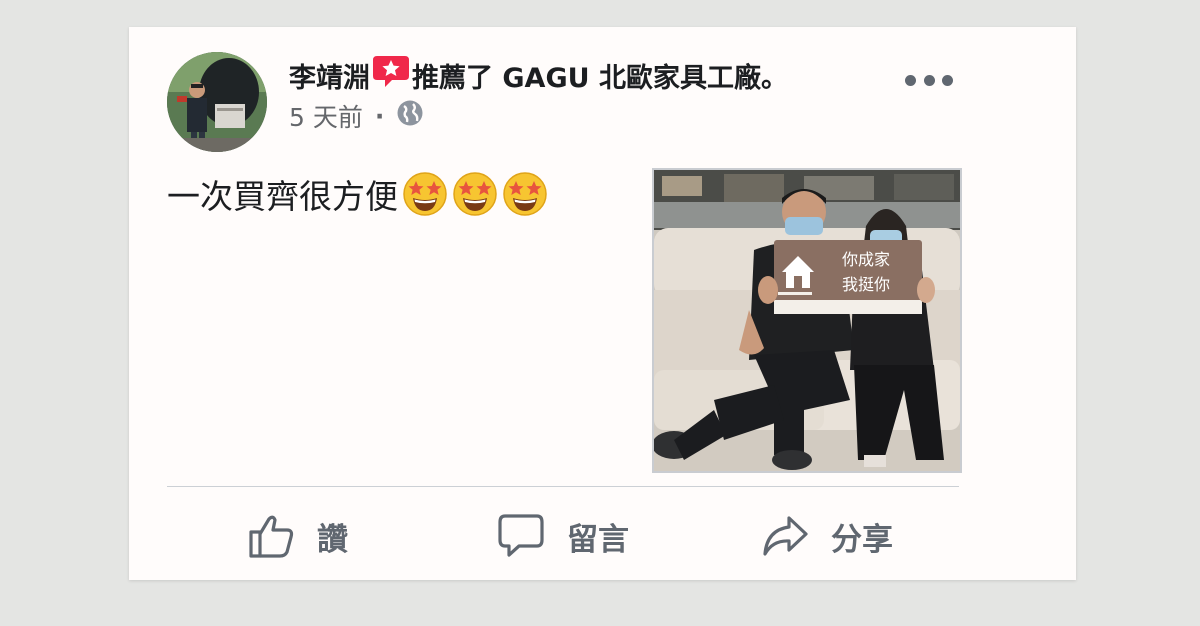 Image resolution: width=1200 pixels, height=626 pixels. Describe the element at coordinates (410, 116) in the screenshot. I see `globe-icon` at that location.